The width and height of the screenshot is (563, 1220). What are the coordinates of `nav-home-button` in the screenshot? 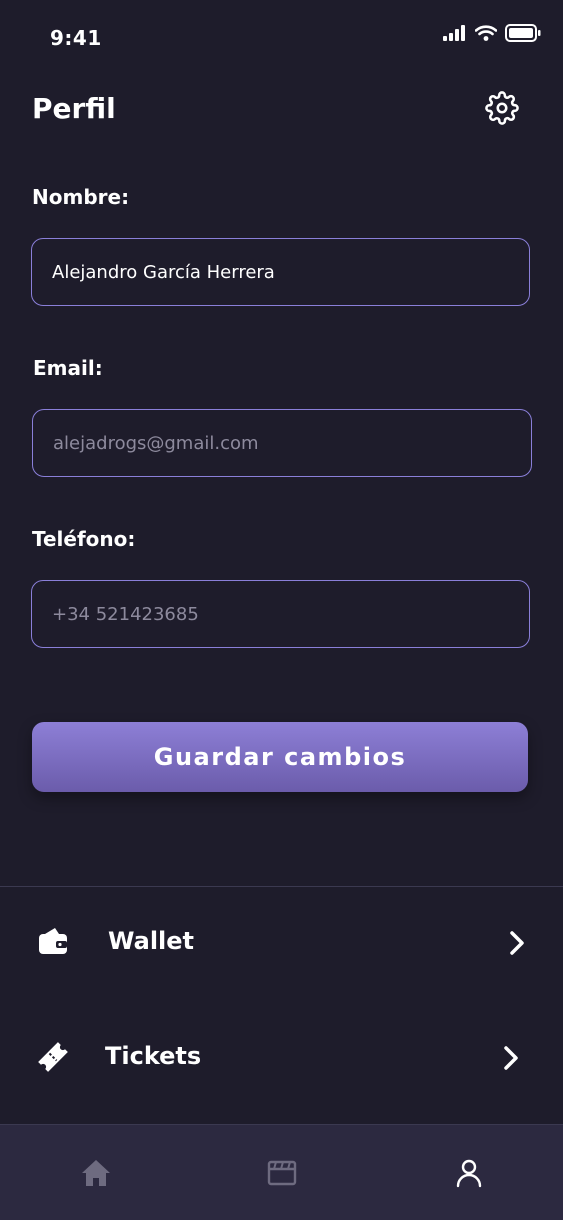 It's located at (96, 1175).